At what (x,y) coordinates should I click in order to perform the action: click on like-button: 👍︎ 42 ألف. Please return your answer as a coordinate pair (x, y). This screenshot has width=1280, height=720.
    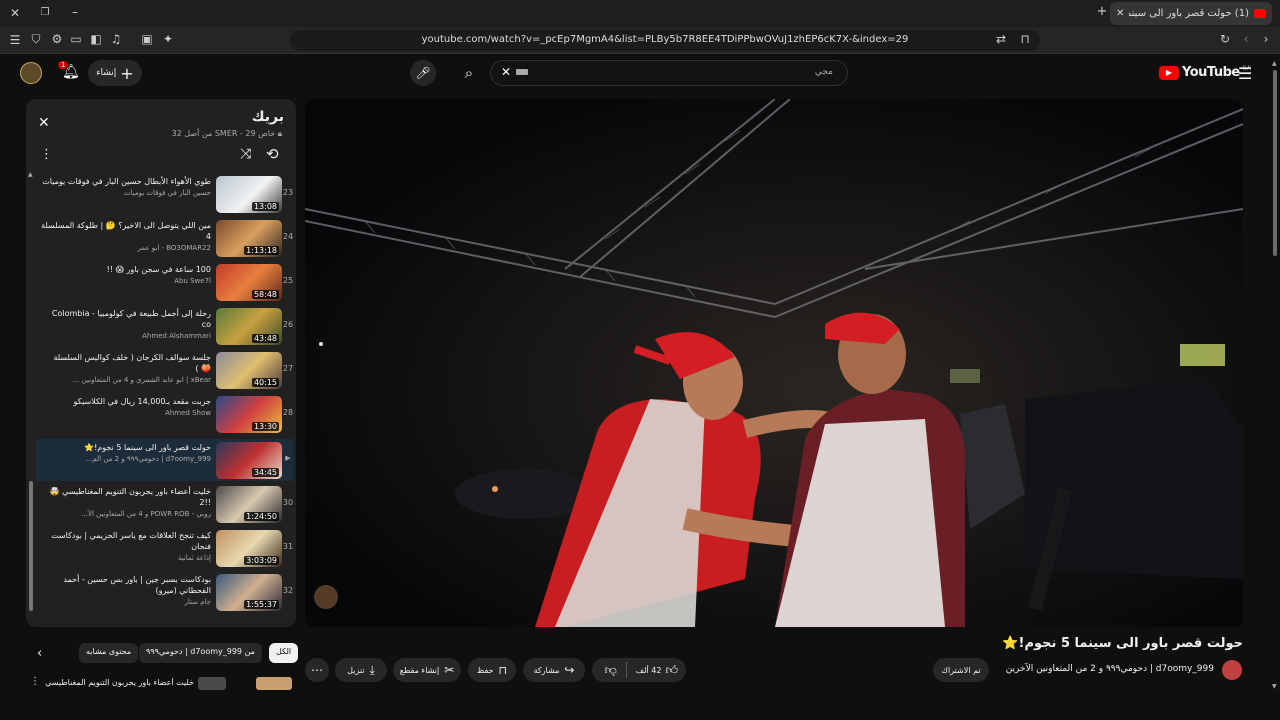
    Looking at the image, I should click on (657, 670).